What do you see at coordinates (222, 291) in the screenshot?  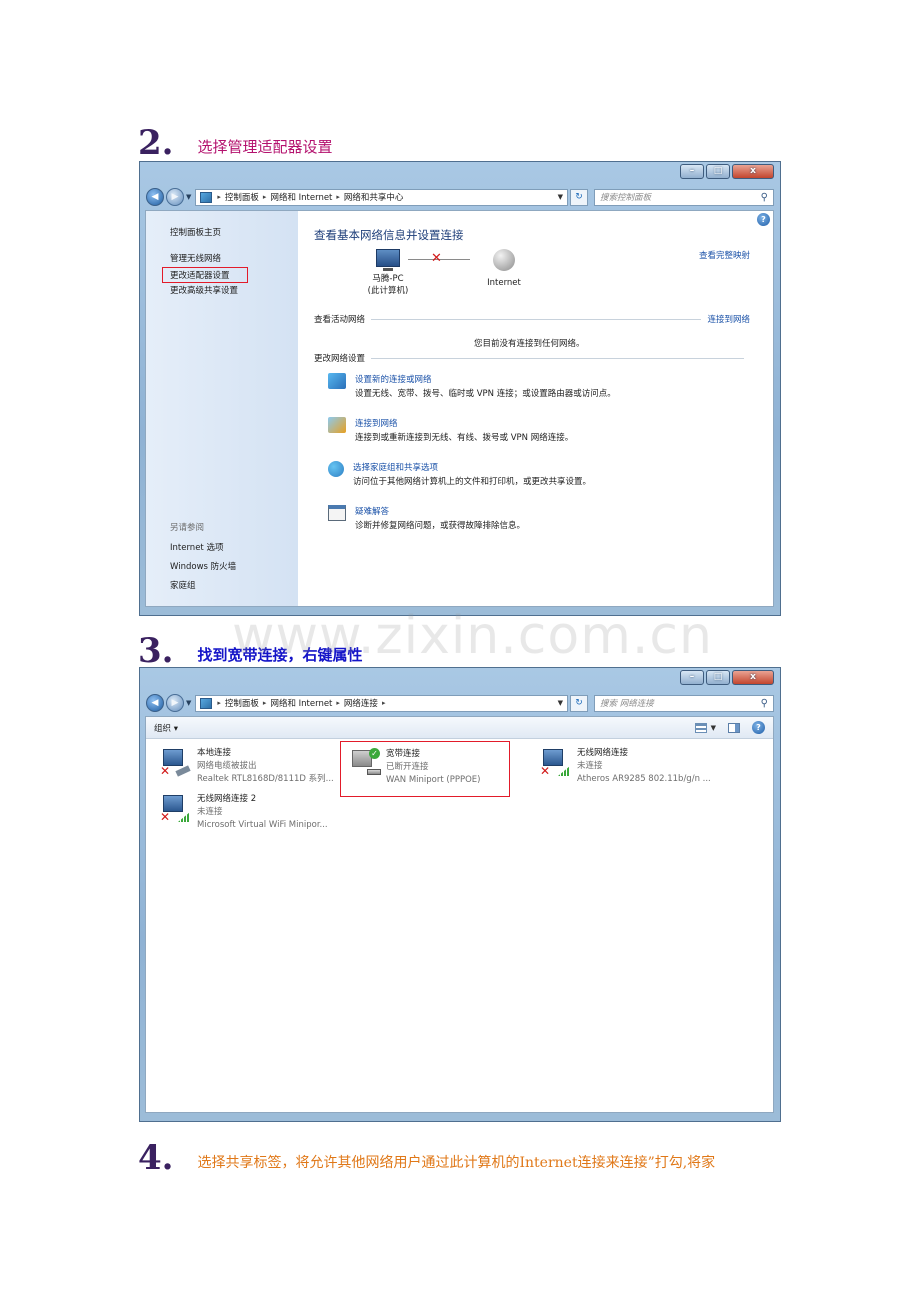 I see `sidebar-item-advanced-sharing: 更改高级共享设置` at bounding box center [222, 291].